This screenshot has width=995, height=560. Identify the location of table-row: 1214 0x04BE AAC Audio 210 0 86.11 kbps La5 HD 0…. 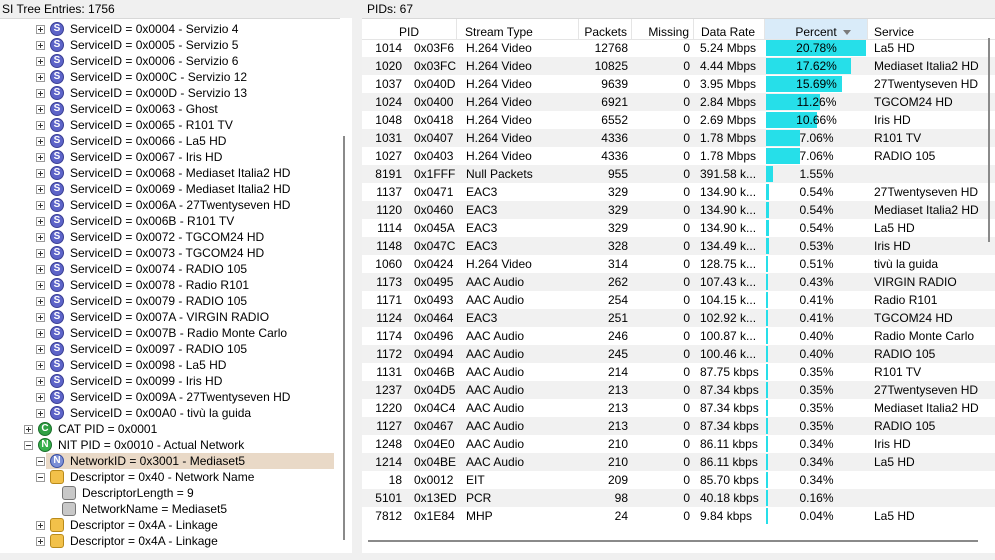
(678, 462).